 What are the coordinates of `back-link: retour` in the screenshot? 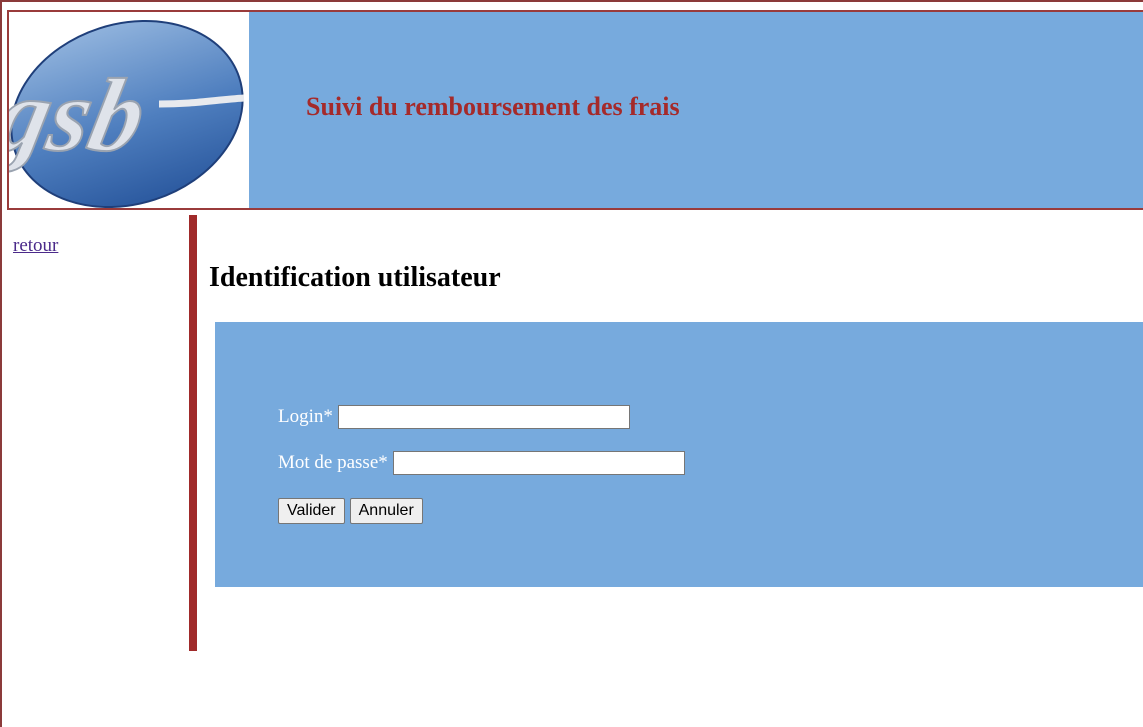 It's located at (35, 245).